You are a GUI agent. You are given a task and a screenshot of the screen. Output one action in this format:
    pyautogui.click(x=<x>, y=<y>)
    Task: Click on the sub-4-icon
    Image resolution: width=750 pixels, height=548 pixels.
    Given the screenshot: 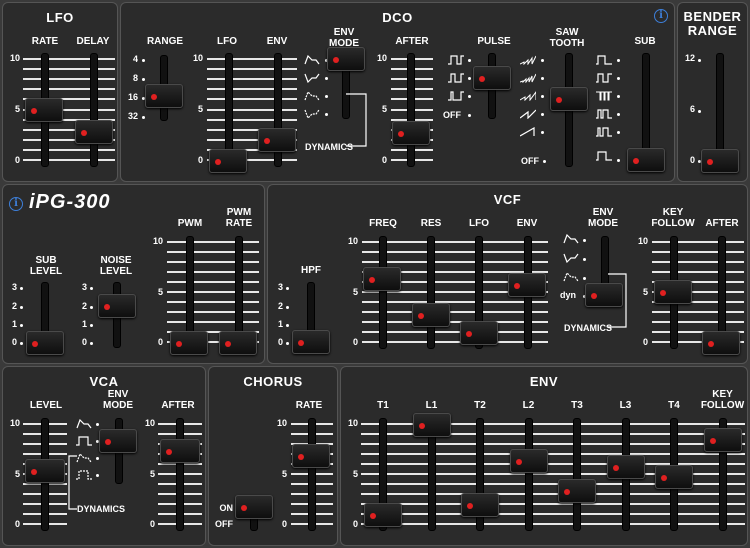 What is the action you would take?
    pyautogui.click(x=604, y=114)
    